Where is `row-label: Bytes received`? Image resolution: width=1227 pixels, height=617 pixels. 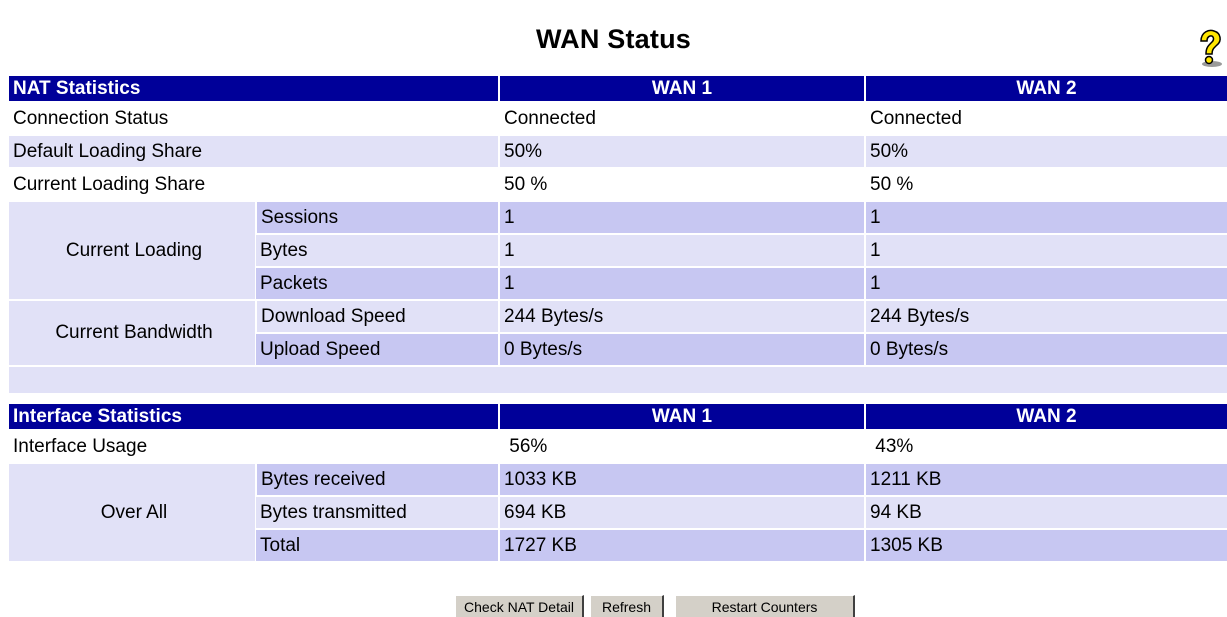 row-label: Bytes received is located at coordinates (377, 479).